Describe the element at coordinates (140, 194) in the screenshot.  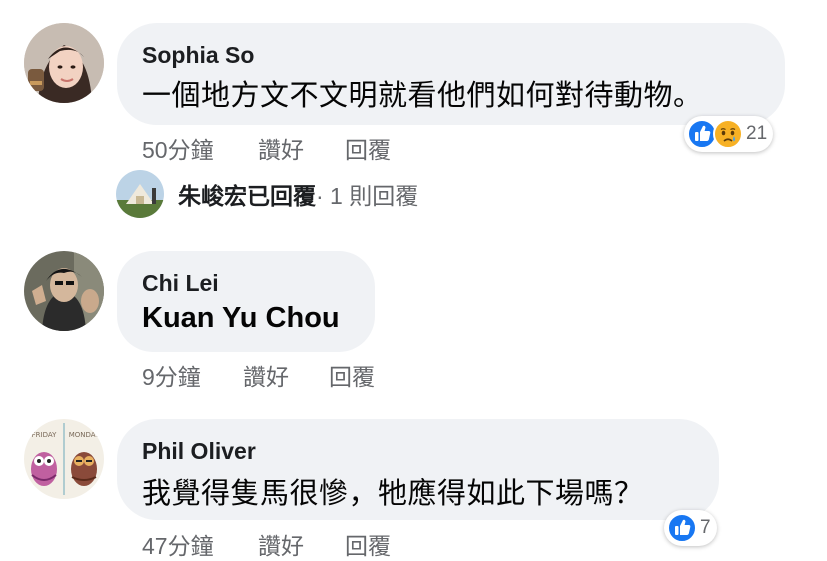
I see `avatar-reply-author` at that location.